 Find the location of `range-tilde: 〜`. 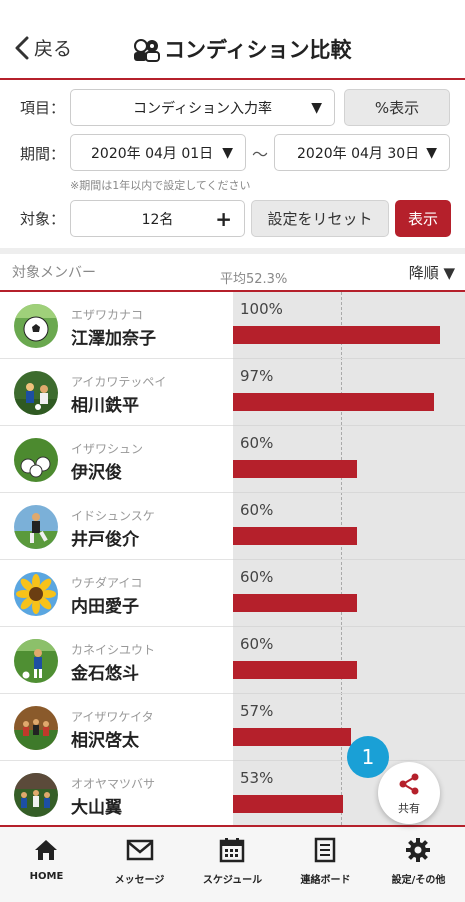

range-tilde: 〜 is located at coordinates (260, 154).